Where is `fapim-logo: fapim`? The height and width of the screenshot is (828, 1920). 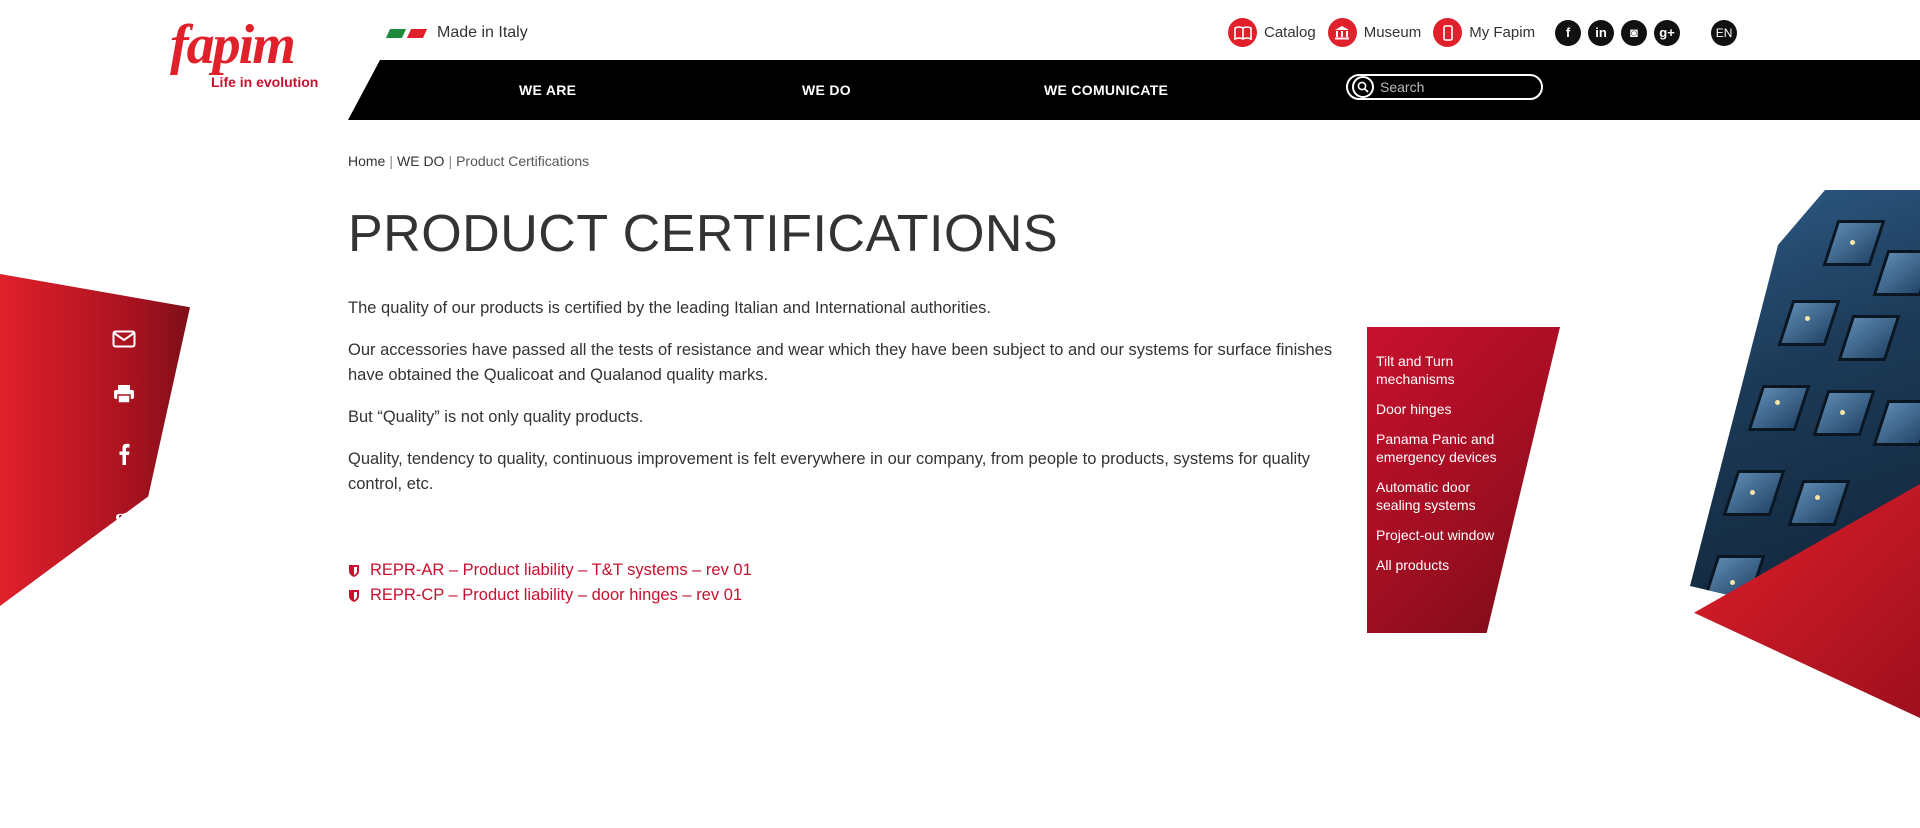 fapim-logo: fapim is located at coordinates (250, 45).